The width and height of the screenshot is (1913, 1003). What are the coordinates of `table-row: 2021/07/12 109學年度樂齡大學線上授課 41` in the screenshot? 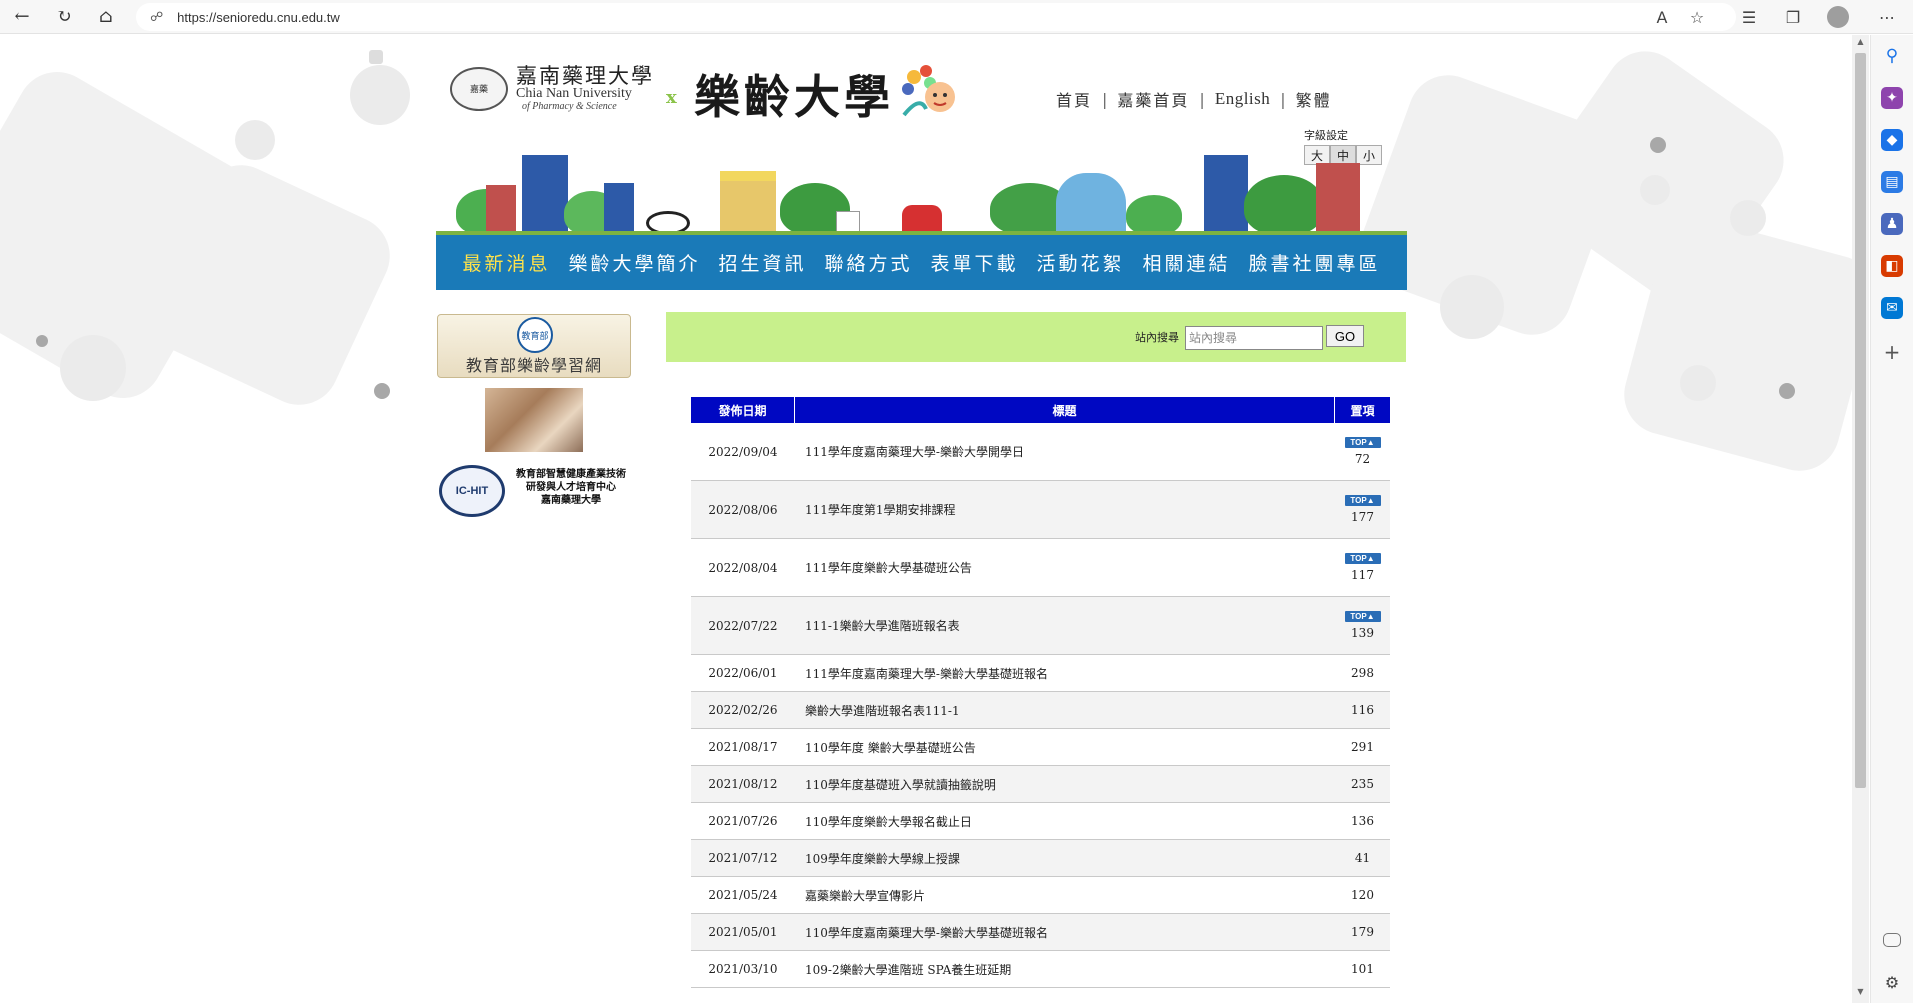 It's located at (1040, 858).